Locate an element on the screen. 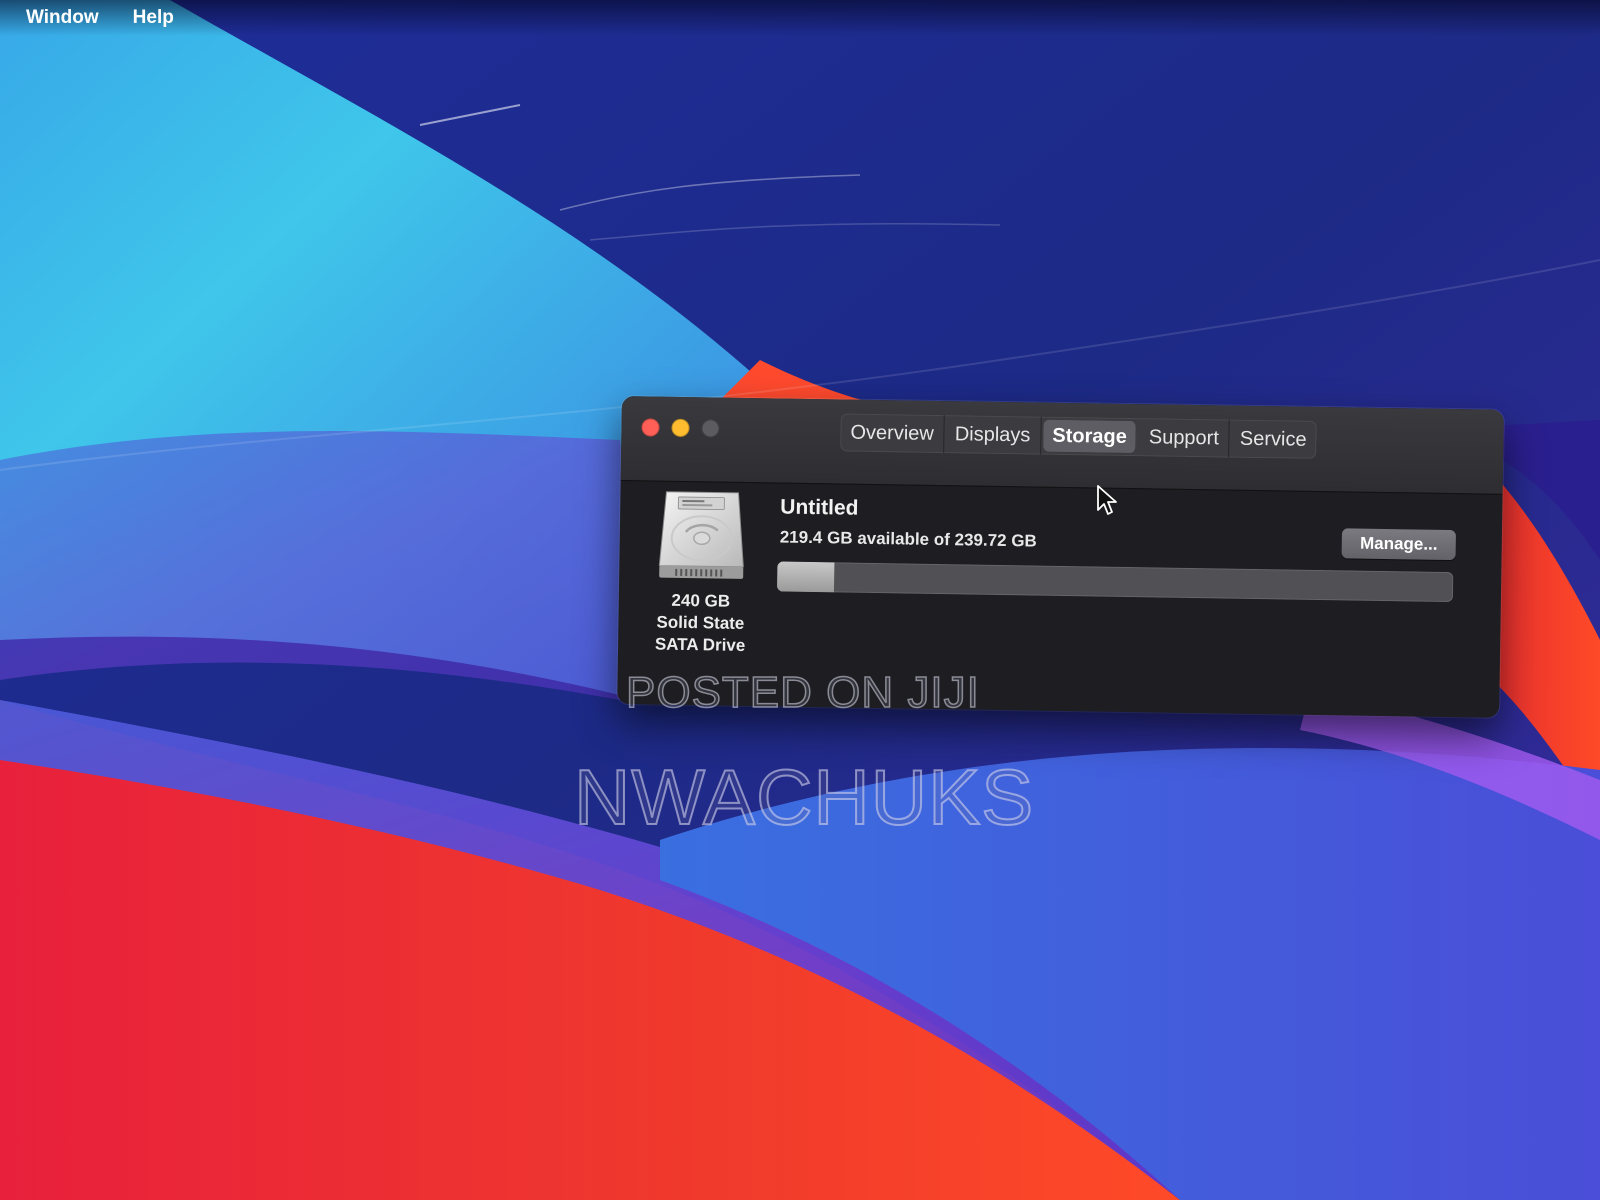 The height and width of the screenshot is (1200, 1600). volume-name: Untitled is located at coordinates (819, 507).